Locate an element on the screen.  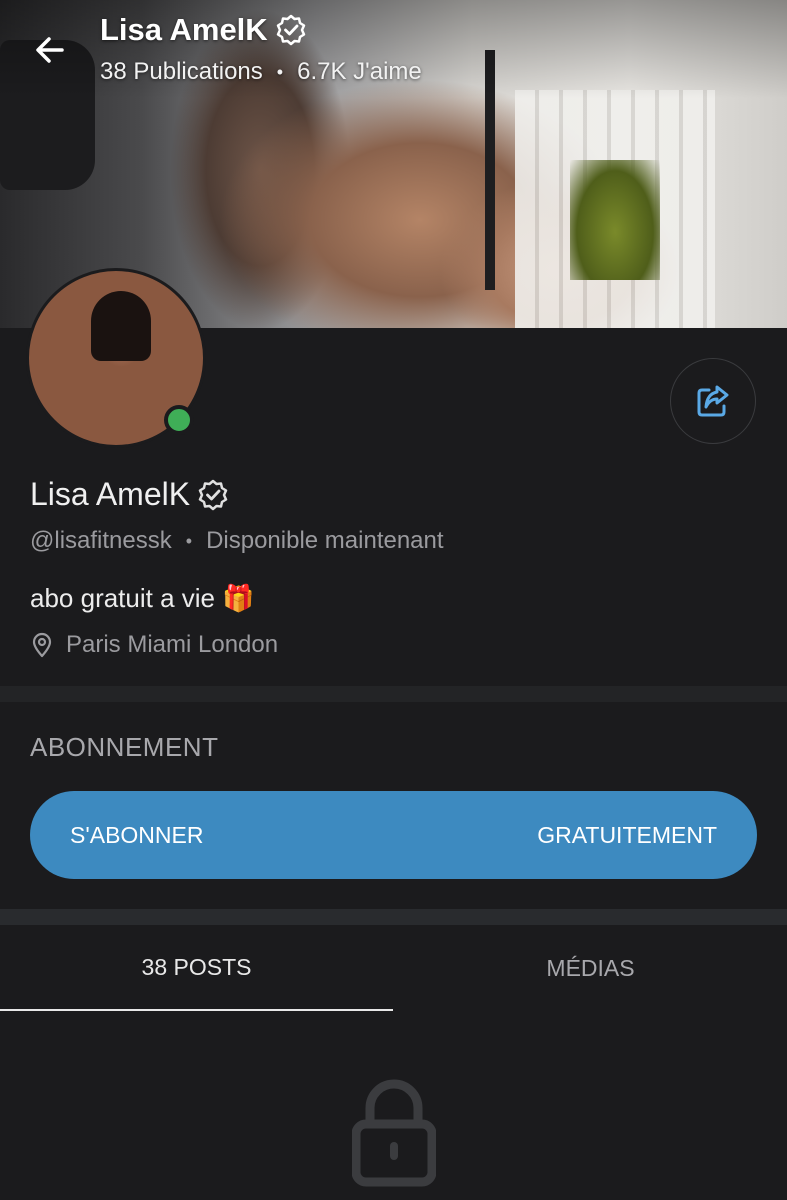
share-icon is located at coordinates (713, 401).